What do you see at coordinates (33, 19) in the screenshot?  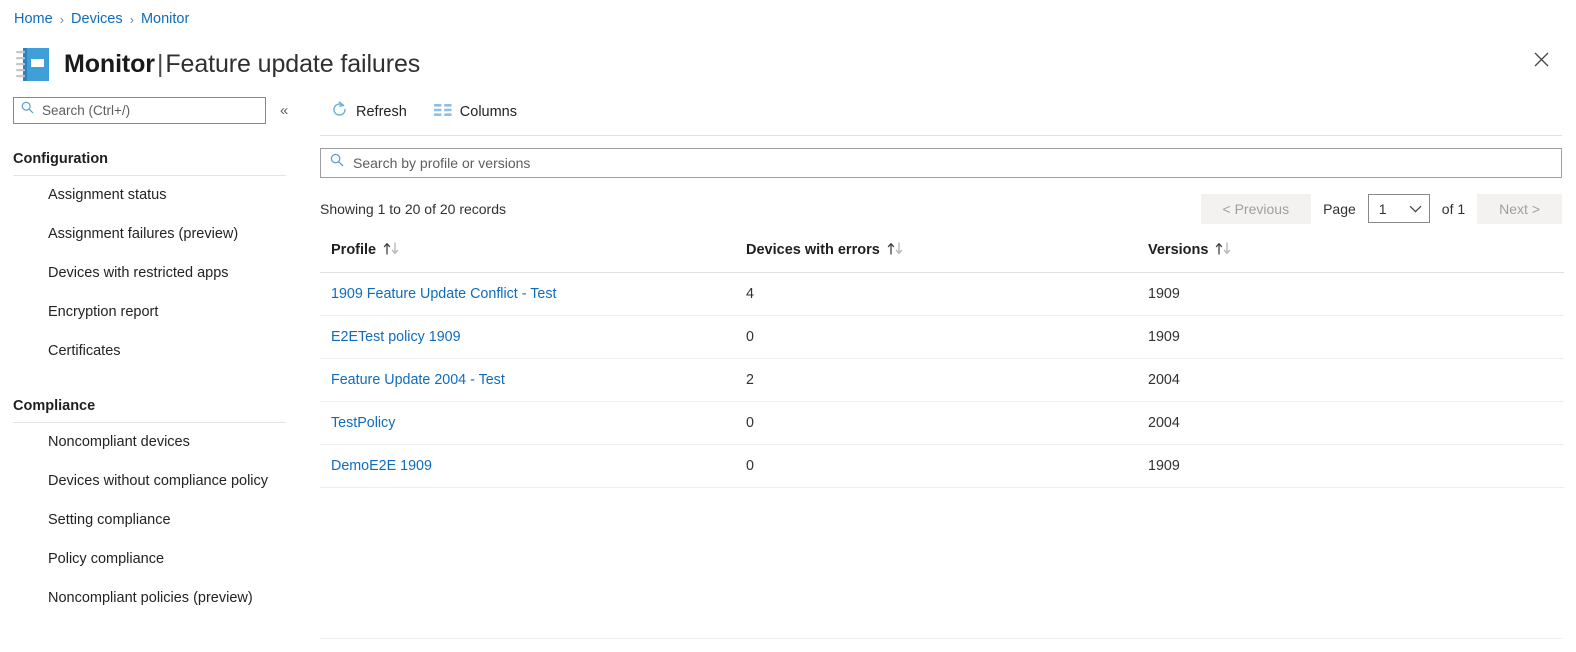 I see `breadcrumb-item-home: Home` at bounding box center [33, 19].